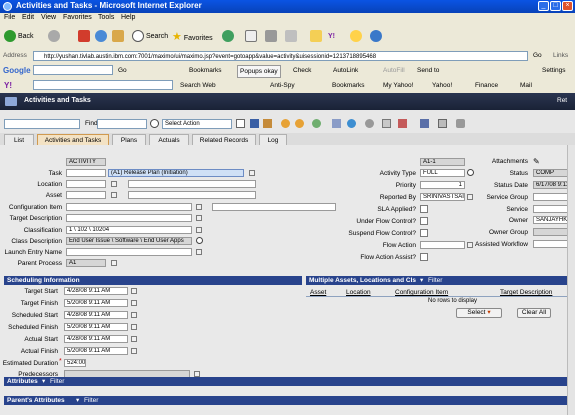 This screenshot has height=415, width=575. What do you see at coordinates (345, 70) in the screenshot?
I see `autolink-button: AutoLink` at bounding box center [345, 70].